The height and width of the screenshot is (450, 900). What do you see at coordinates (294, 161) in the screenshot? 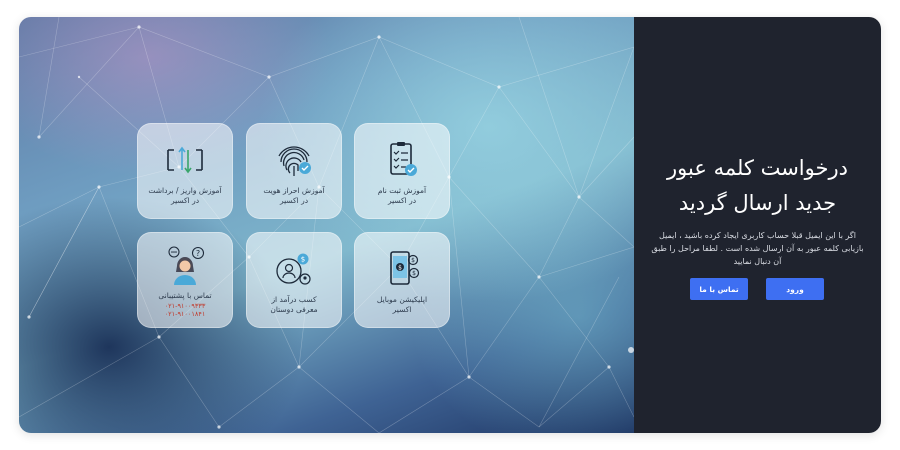
I see `fingerprint-icon` at bounding box center [294, 161].